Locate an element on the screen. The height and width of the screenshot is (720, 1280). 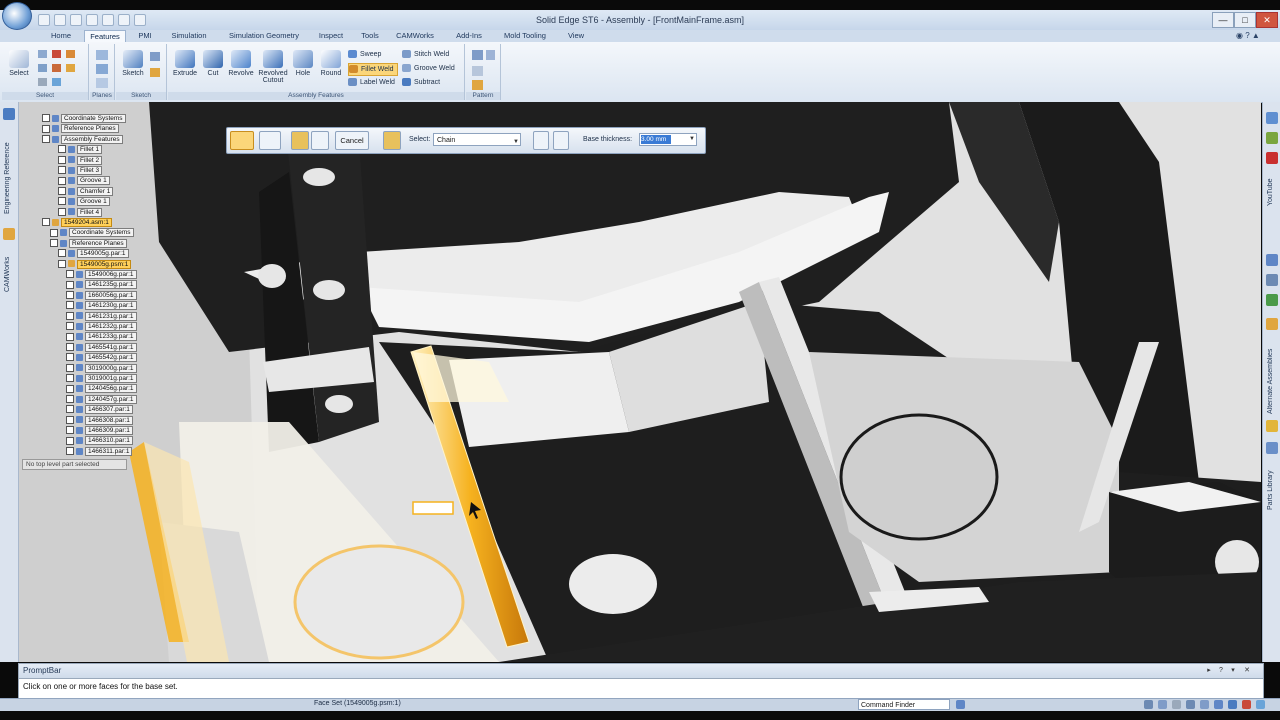
rotate-icon is located at coordinates (1232, 704).